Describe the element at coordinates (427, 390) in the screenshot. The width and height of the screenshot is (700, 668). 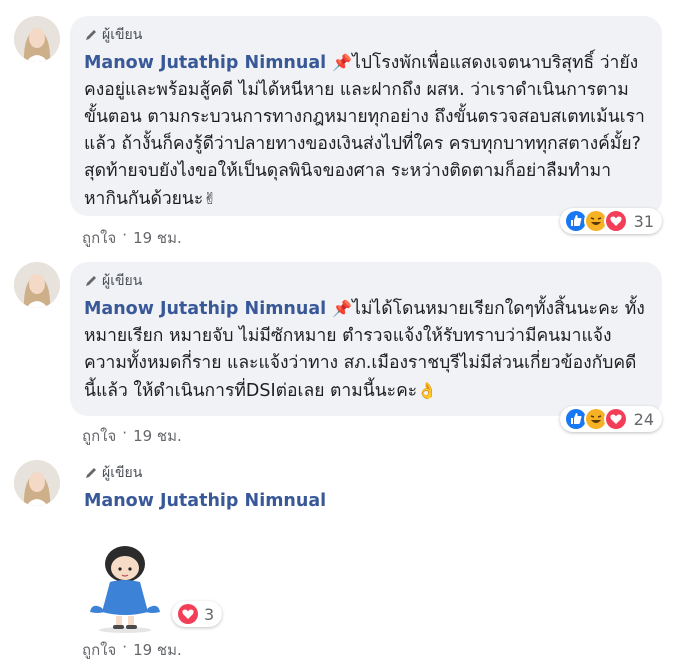
I see `ok-hand-emoji: 👌` at that location.